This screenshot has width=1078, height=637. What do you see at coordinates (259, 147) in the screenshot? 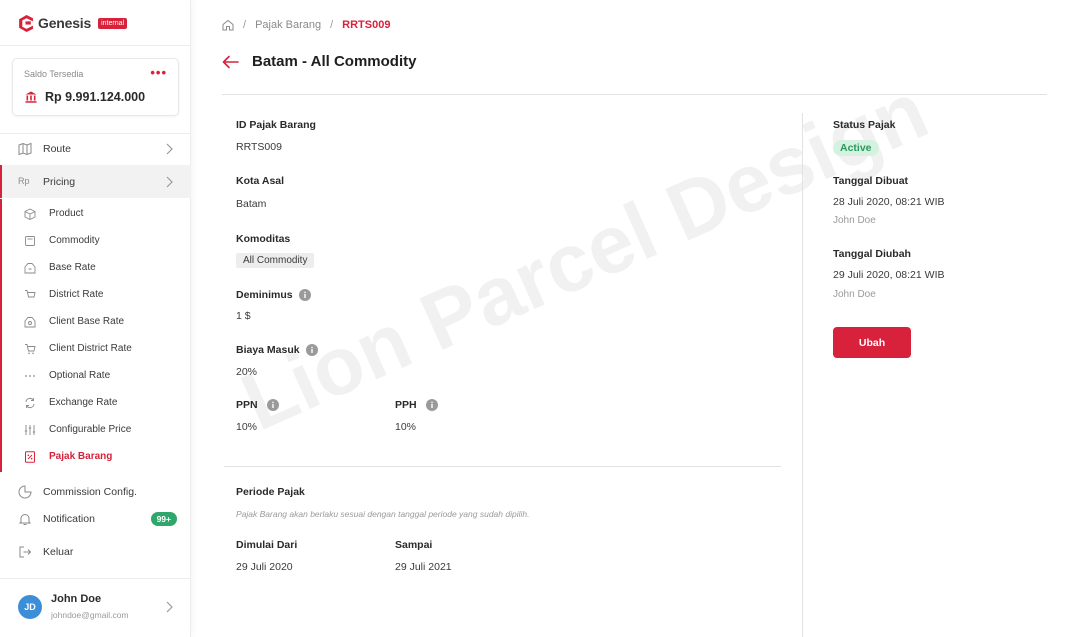
I see `id-value: RRTS009` at bounding box center [259, 147].